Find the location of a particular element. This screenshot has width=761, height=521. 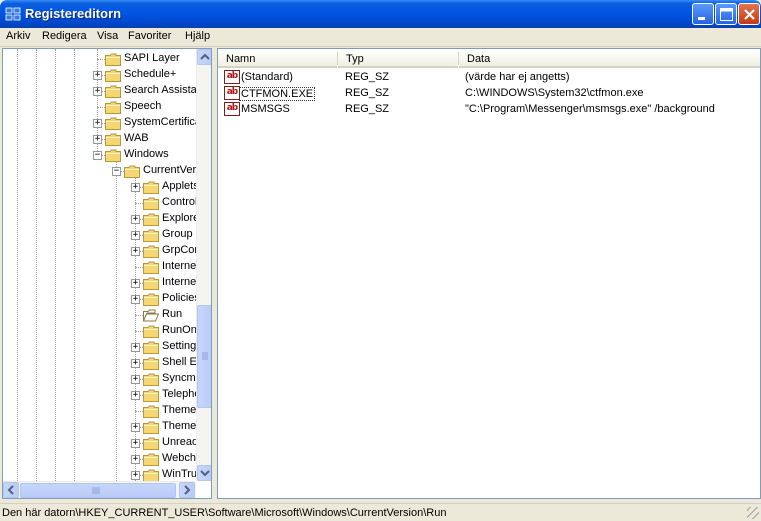

scroll-left-button is located at coordinates (11, 490).